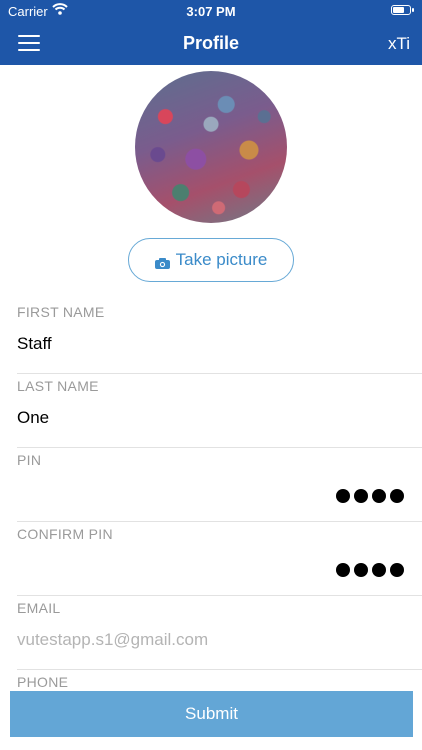  I want to click on email-input: vutestapp.s1@gmail.com, so click(112, 640).